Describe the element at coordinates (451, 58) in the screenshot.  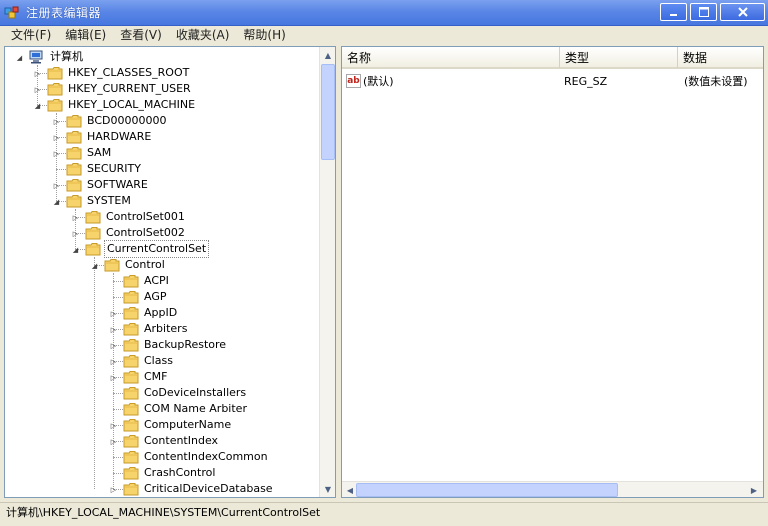
I see `column-header-name: 名称` at that location.